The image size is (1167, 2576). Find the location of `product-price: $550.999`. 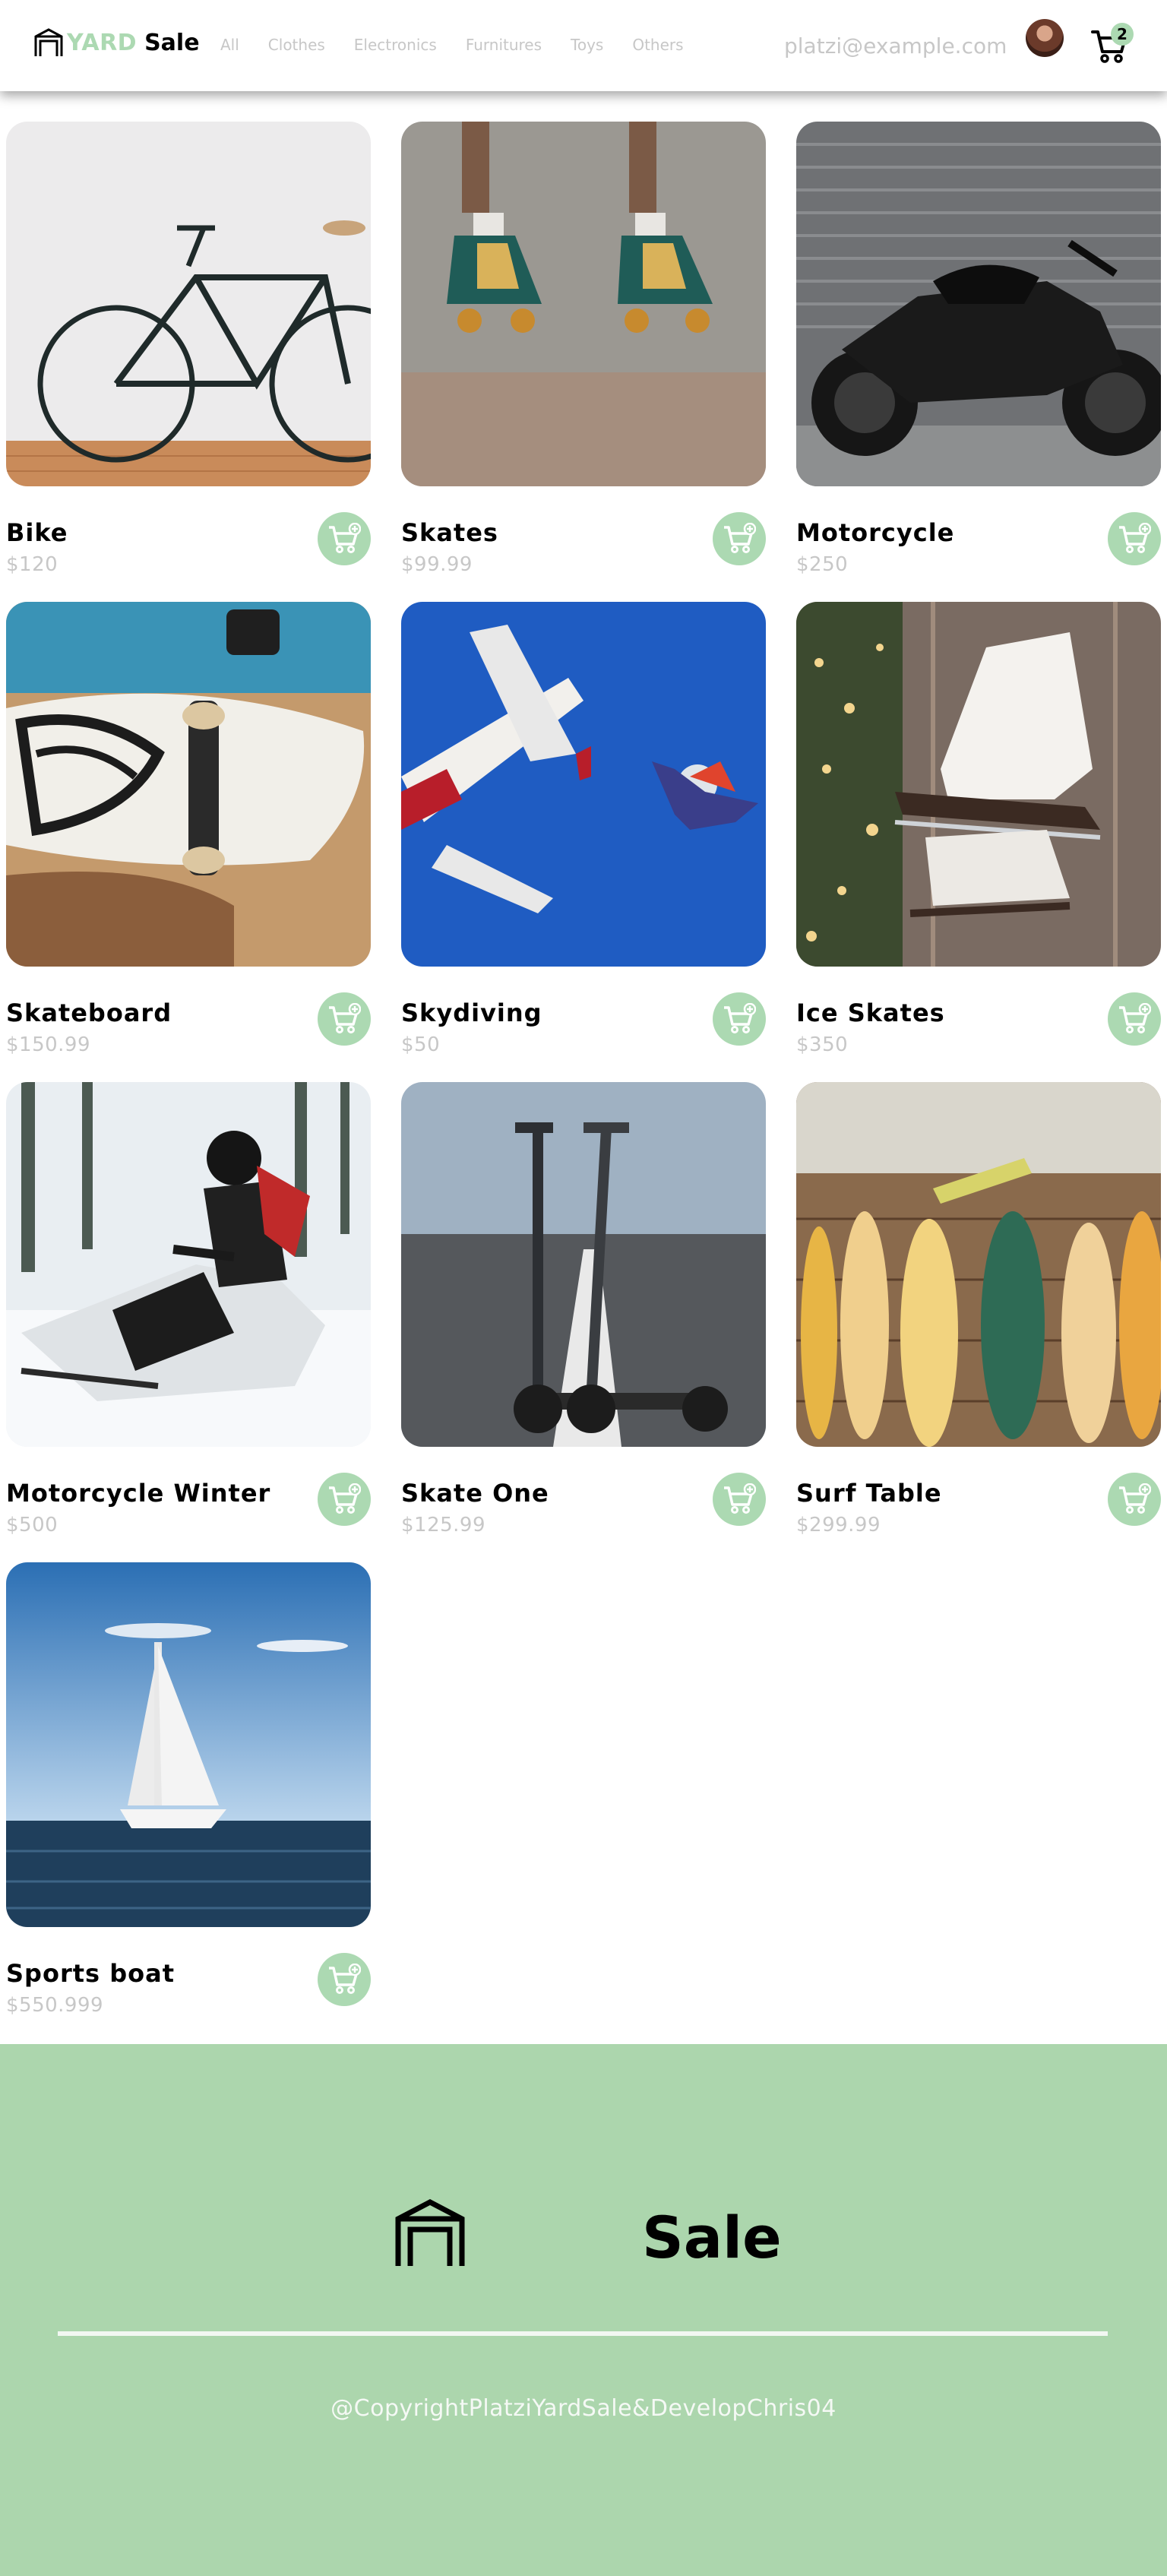

product-price: $550.999 is located at coordinates (55, 2005).